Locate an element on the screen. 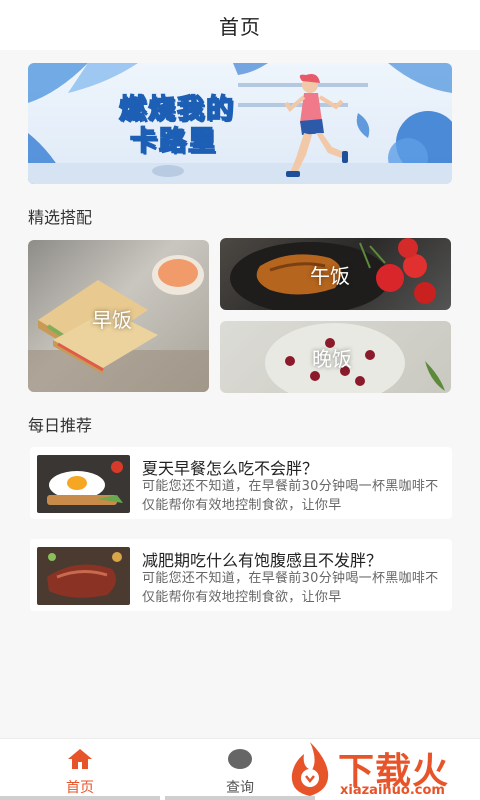 The height and width of the screenshot is (800, 480). banner-illustration is located at coordinates (240, 123).